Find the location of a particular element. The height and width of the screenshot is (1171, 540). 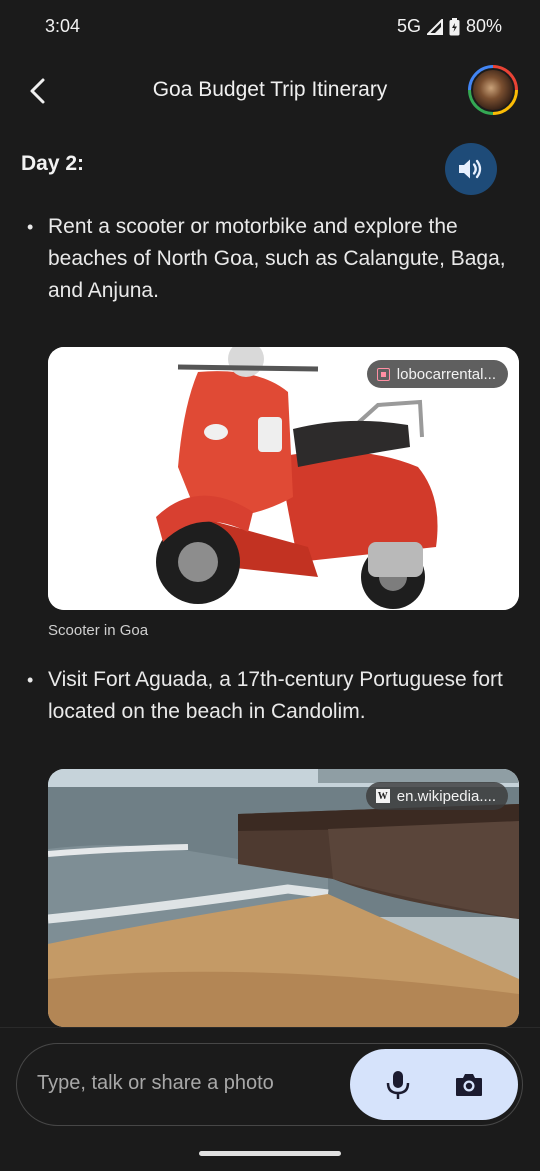

page-title: Goa Budget Trip Itinerary is located at coordinates (270, 89).